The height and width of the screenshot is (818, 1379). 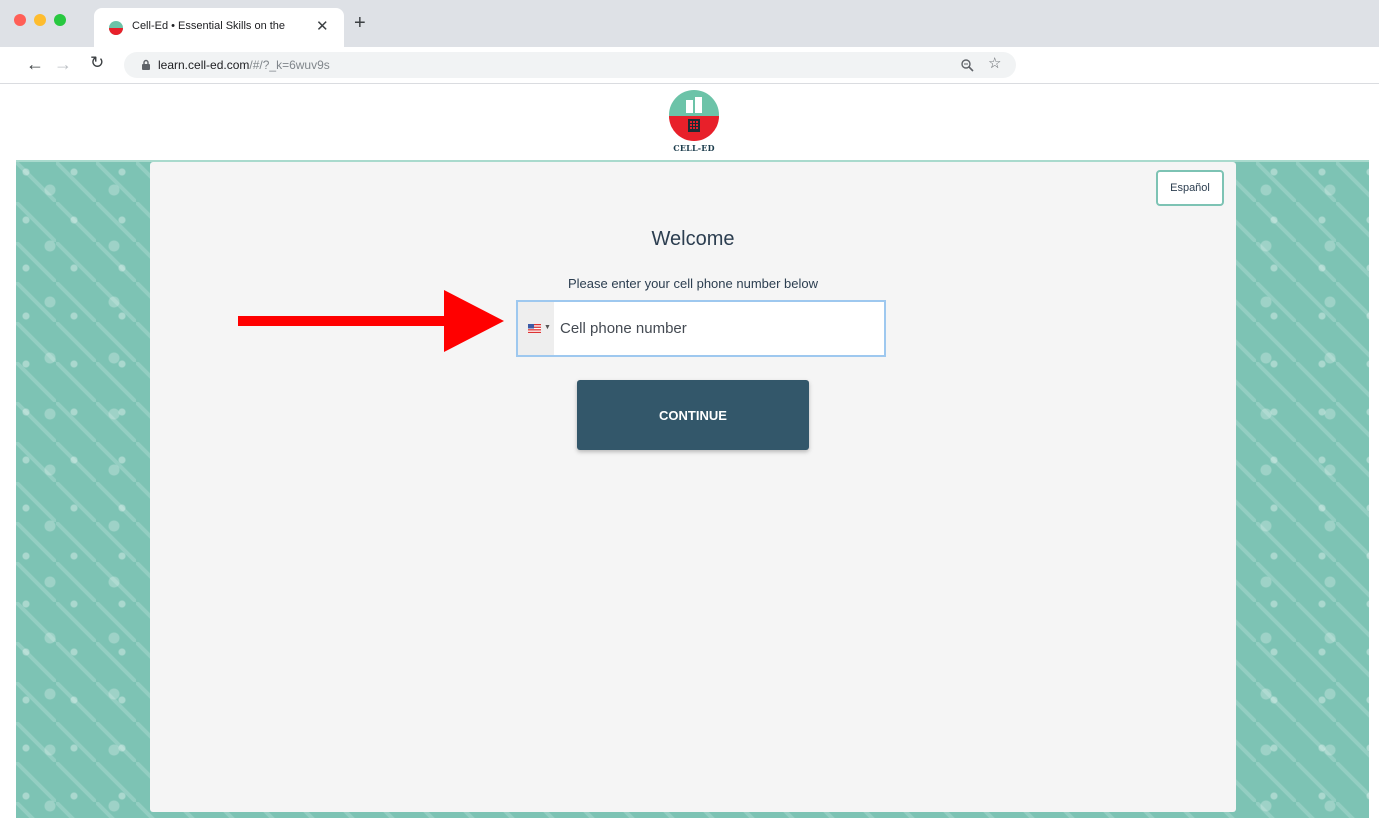 I want to click on cell-ed-logo: CELL-ED, so click(x=694, y=123).